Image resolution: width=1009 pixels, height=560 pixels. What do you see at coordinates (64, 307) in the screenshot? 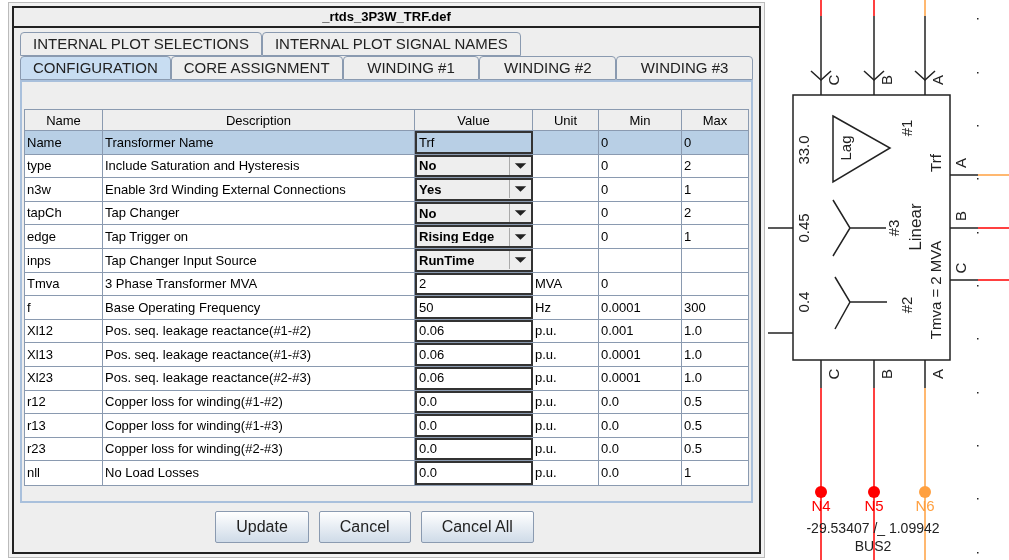
I see `table-cell: f` at bounding box center [64, 307].